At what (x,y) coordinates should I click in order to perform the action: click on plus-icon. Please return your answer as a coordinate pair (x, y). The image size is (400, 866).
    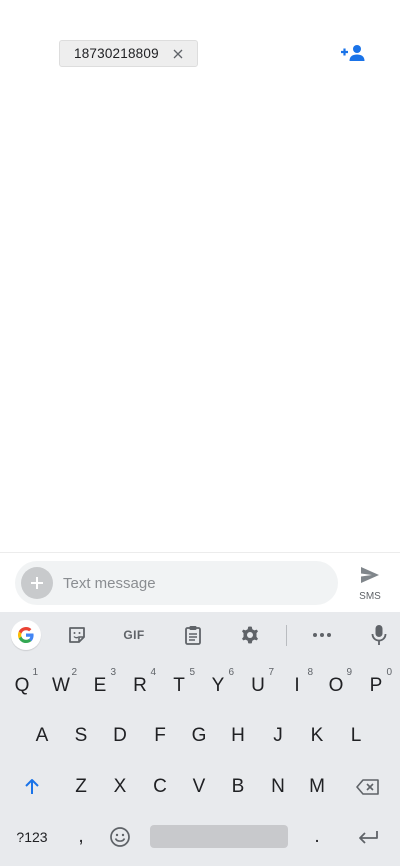
    Looking at the image, I should click on (37, 583).